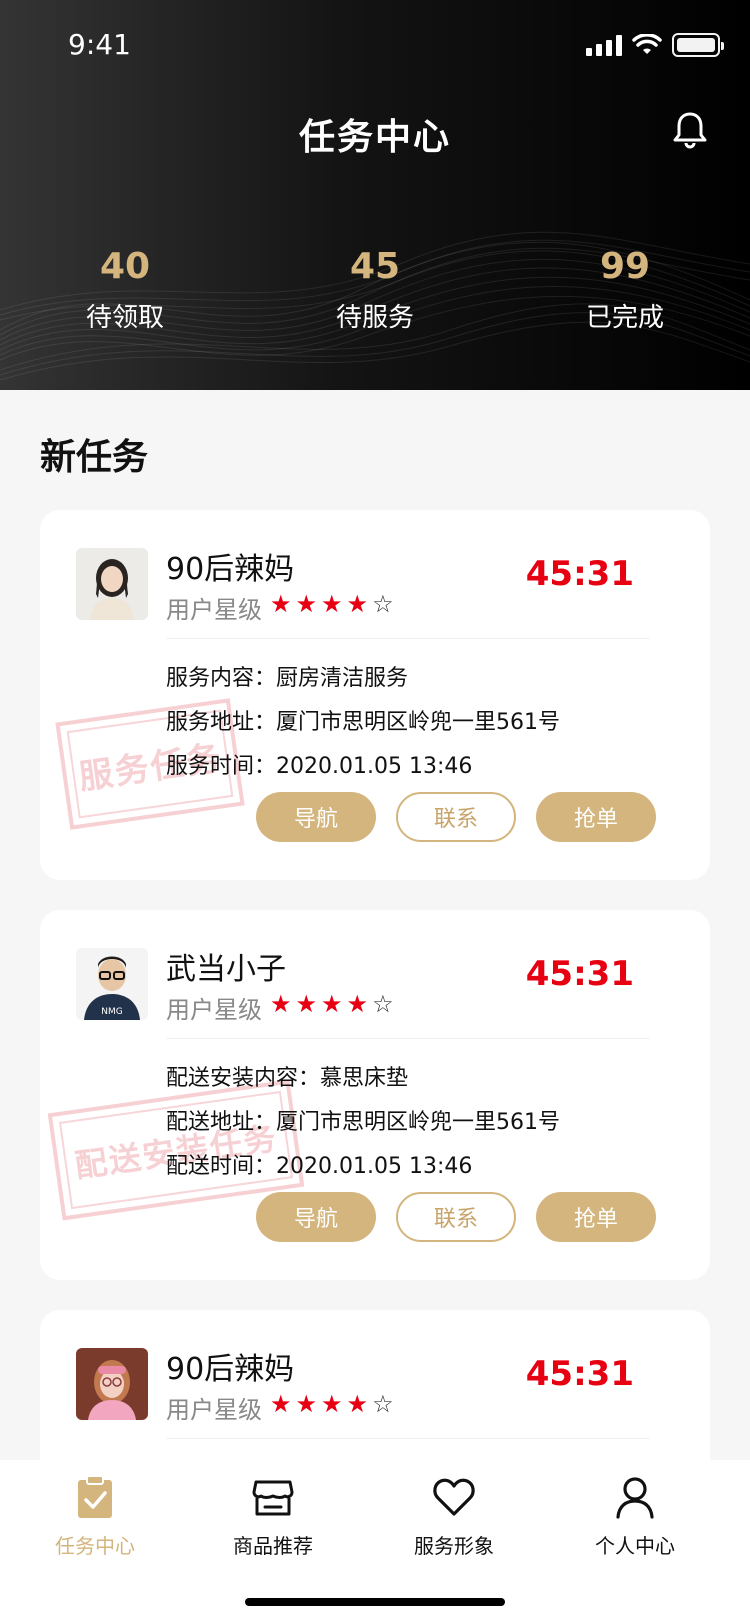 The image size is (750, 1624). Describe the element at coordinates (95, 1496) in the screenshot. I see `clipboard-check-icon` at that location.